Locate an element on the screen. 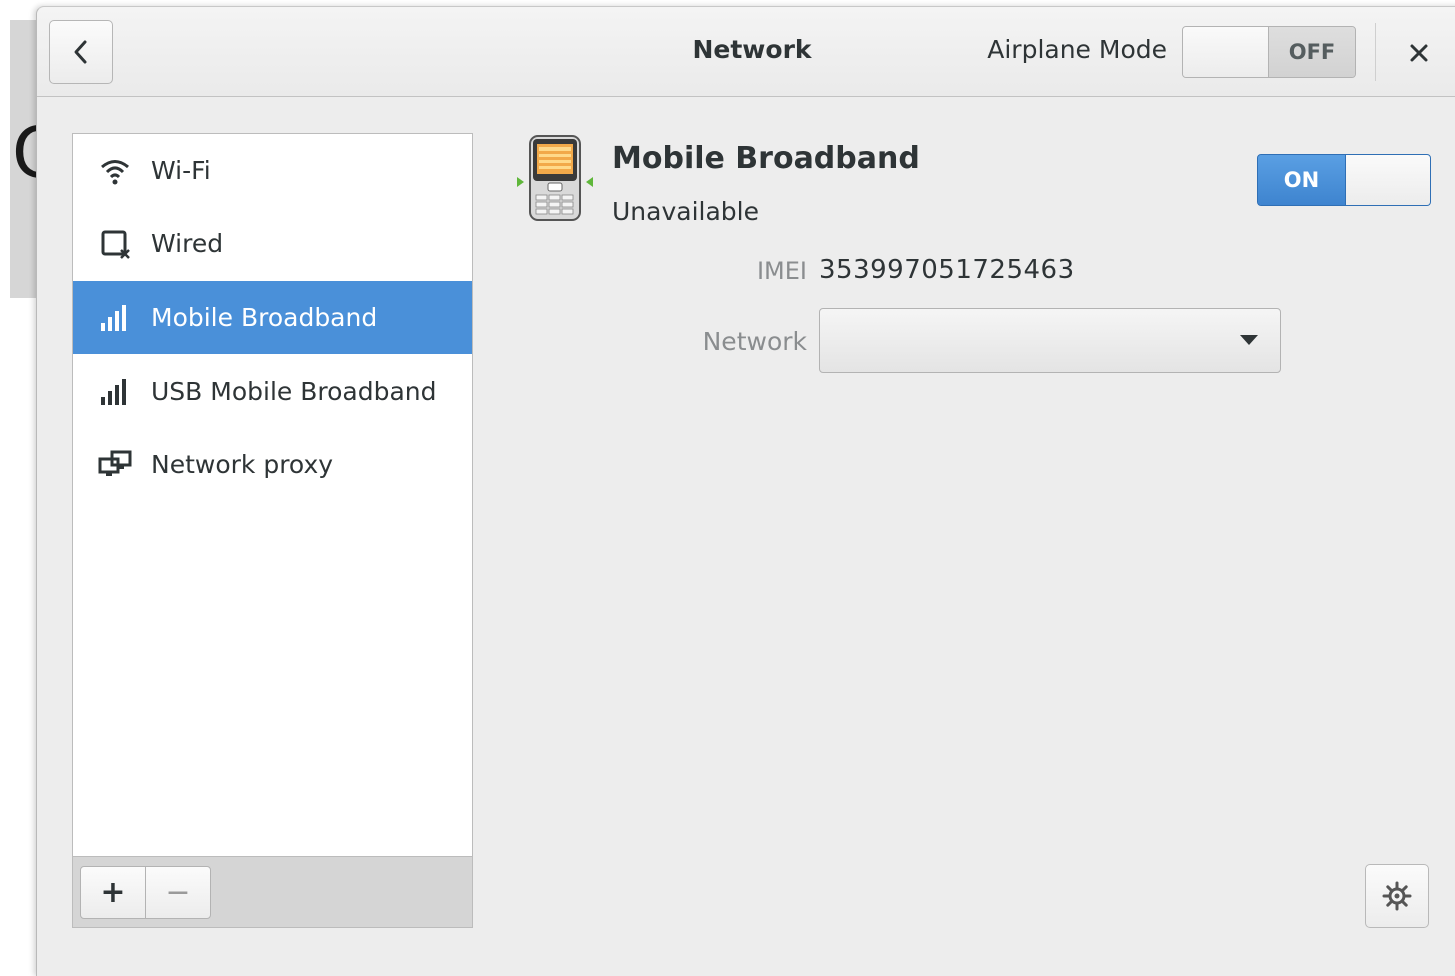  gear-icon is located at coordinates (1397, 896).